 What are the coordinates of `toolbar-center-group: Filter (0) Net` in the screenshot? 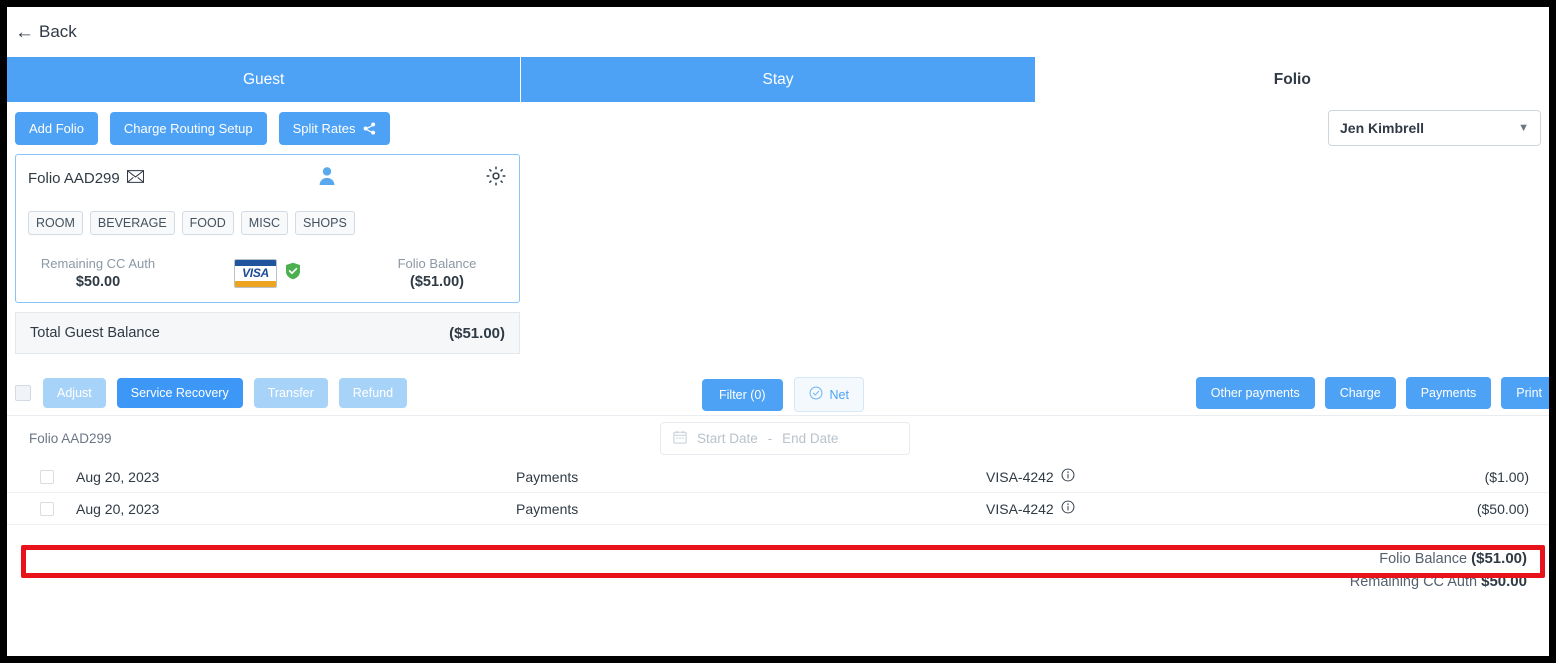 It's located at (783, 394).